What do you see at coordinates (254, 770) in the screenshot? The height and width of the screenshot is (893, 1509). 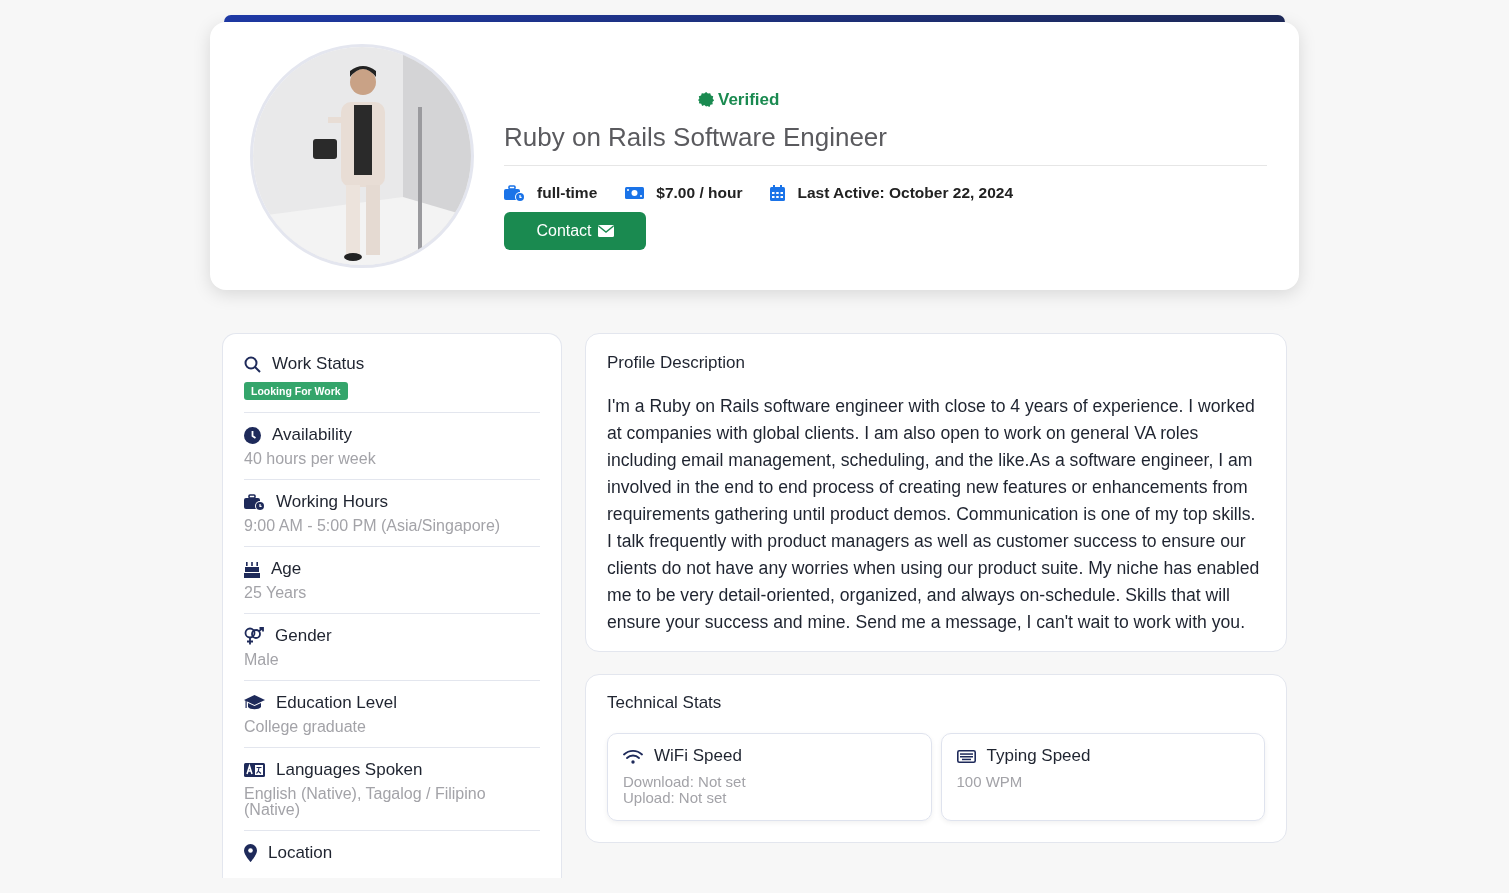 I see `language-icon` at bounding box center [254, 770].